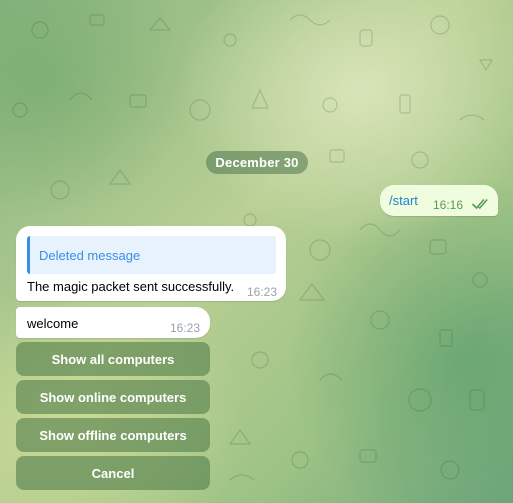  I want to click on show-all-computers-button: Show all computers, so click(113, 359).